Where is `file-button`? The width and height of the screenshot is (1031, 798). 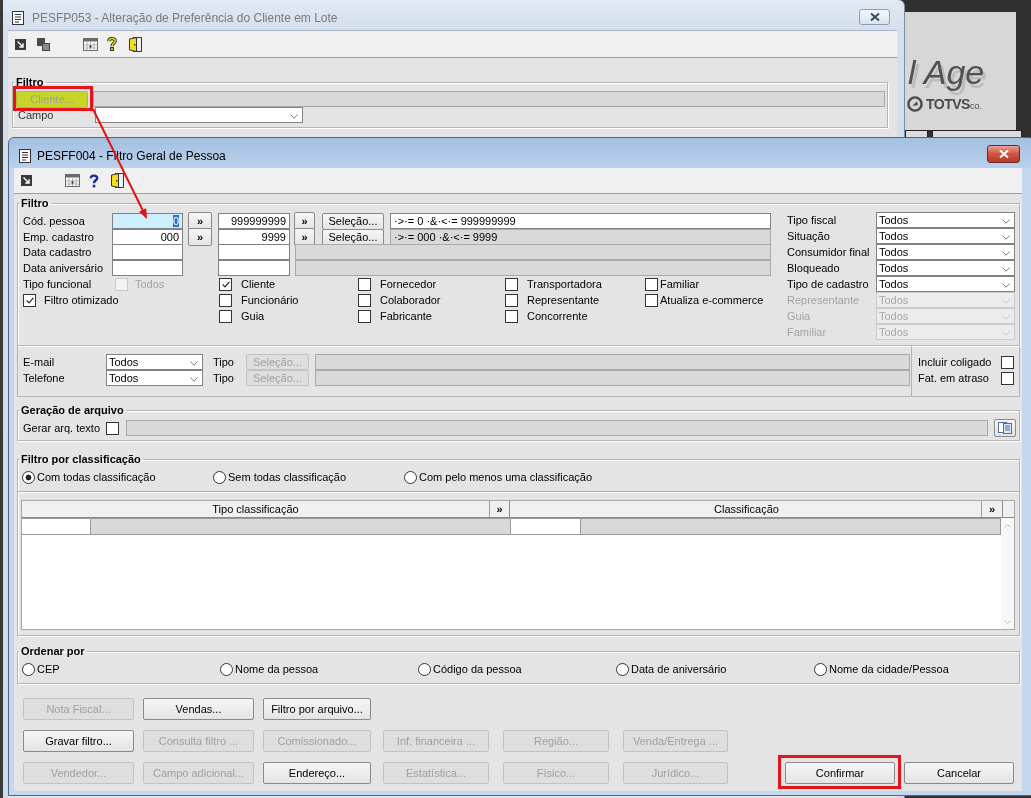 file-button is located at coordinates (1005, 428).